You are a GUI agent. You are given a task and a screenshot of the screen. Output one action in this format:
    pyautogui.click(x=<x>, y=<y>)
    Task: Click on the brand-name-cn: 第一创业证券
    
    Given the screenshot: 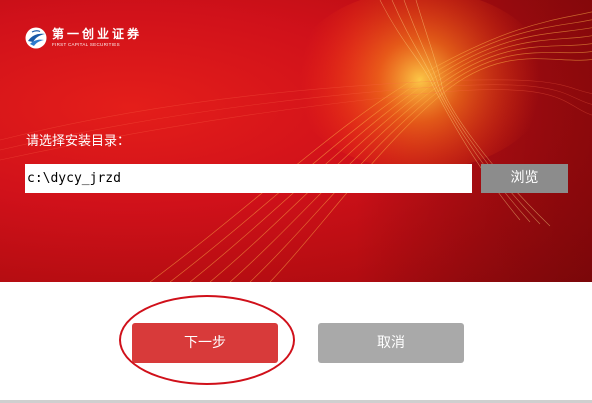 What is the action you would take?
    pyautogui.click(x=97, y=34)
    